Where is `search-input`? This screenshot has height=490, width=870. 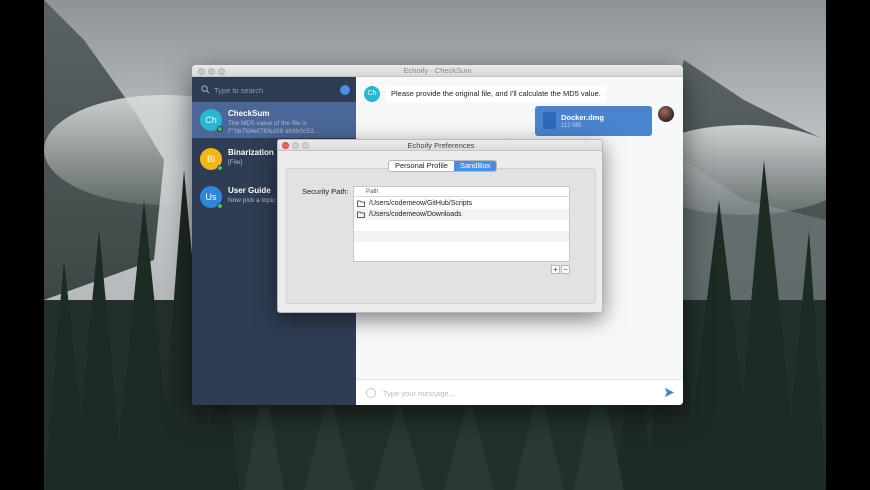
search-input is located at coordinates (275, 90).